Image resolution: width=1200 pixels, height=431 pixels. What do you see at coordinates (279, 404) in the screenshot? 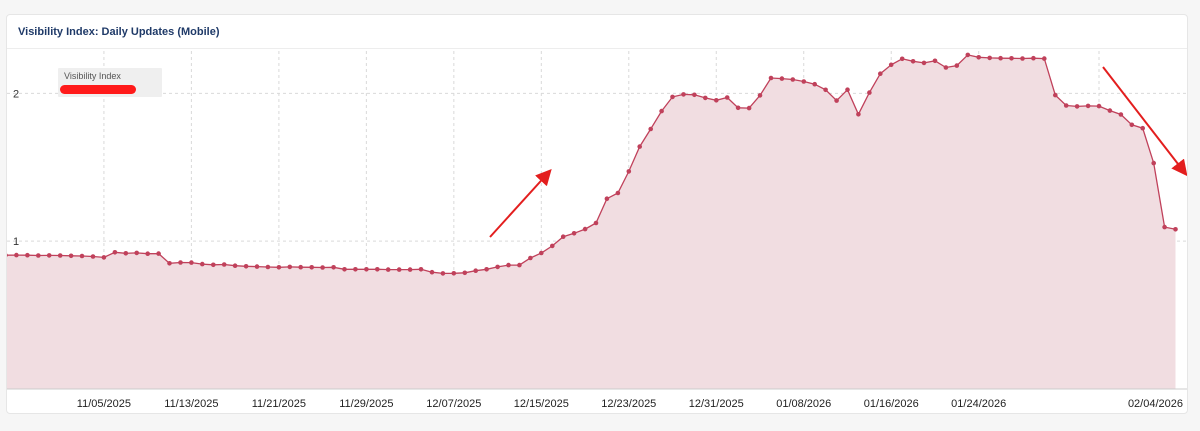
I see `x-tick-label: 11/21/2025` at bounding box center [279, 404].